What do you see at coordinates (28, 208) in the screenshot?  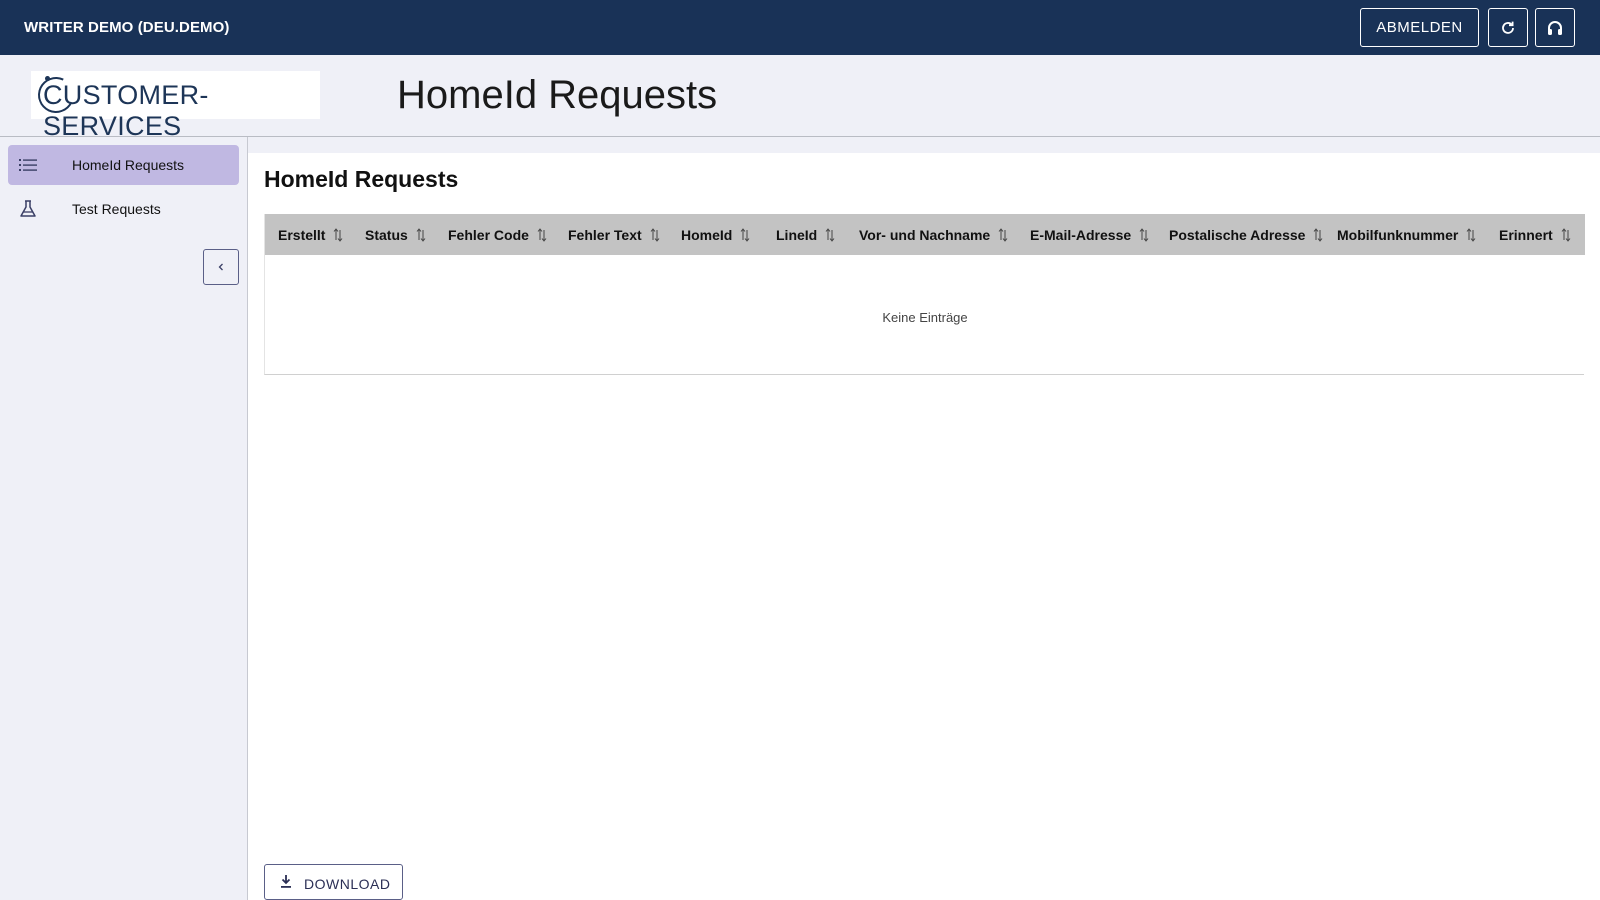 I see `flask-icon` at bounding box center [28, 208].